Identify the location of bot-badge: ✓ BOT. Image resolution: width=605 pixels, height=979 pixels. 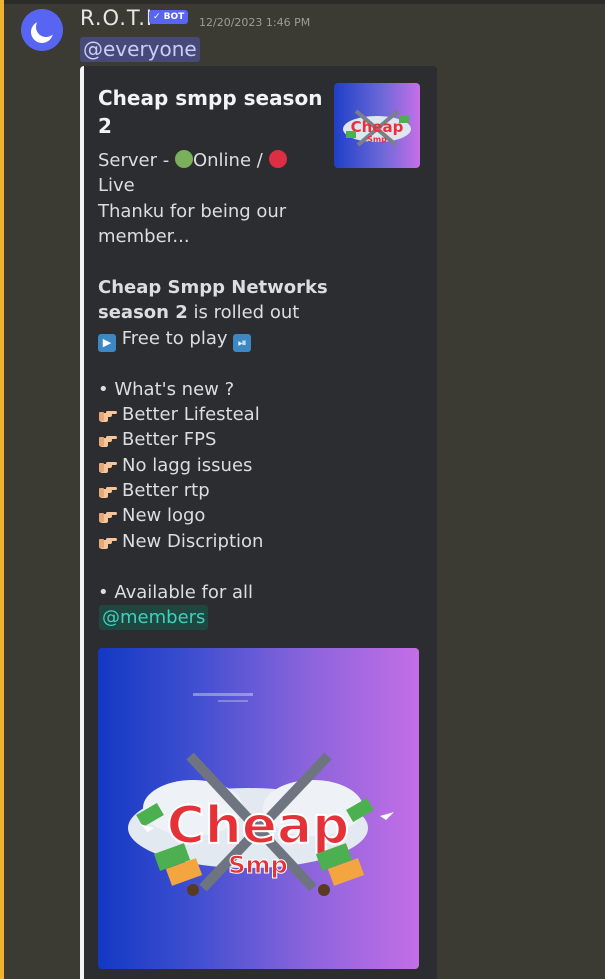
(169, 17).